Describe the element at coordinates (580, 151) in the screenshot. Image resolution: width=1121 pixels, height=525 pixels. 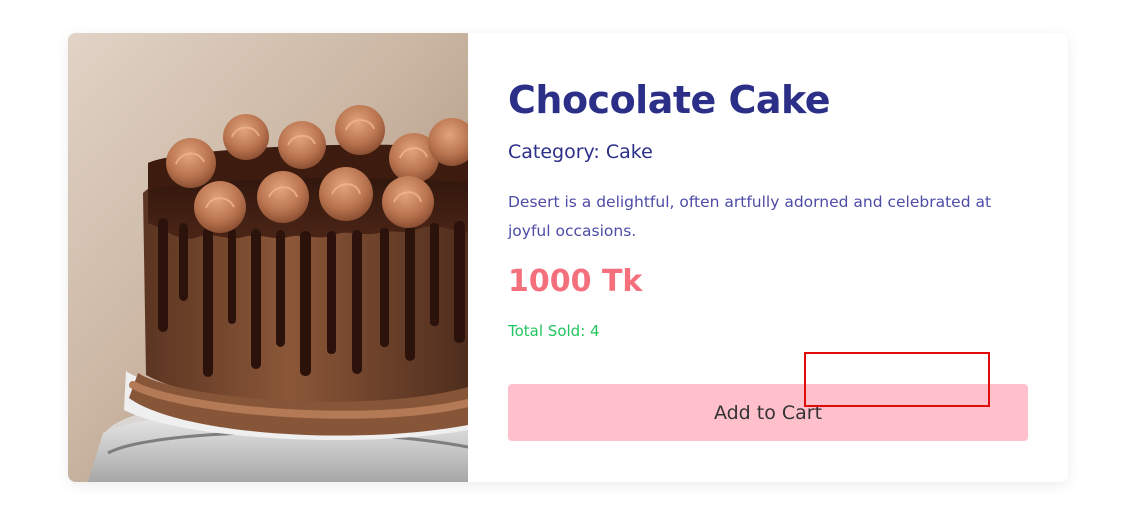
I see `product-category: Category: Cake` at that location.